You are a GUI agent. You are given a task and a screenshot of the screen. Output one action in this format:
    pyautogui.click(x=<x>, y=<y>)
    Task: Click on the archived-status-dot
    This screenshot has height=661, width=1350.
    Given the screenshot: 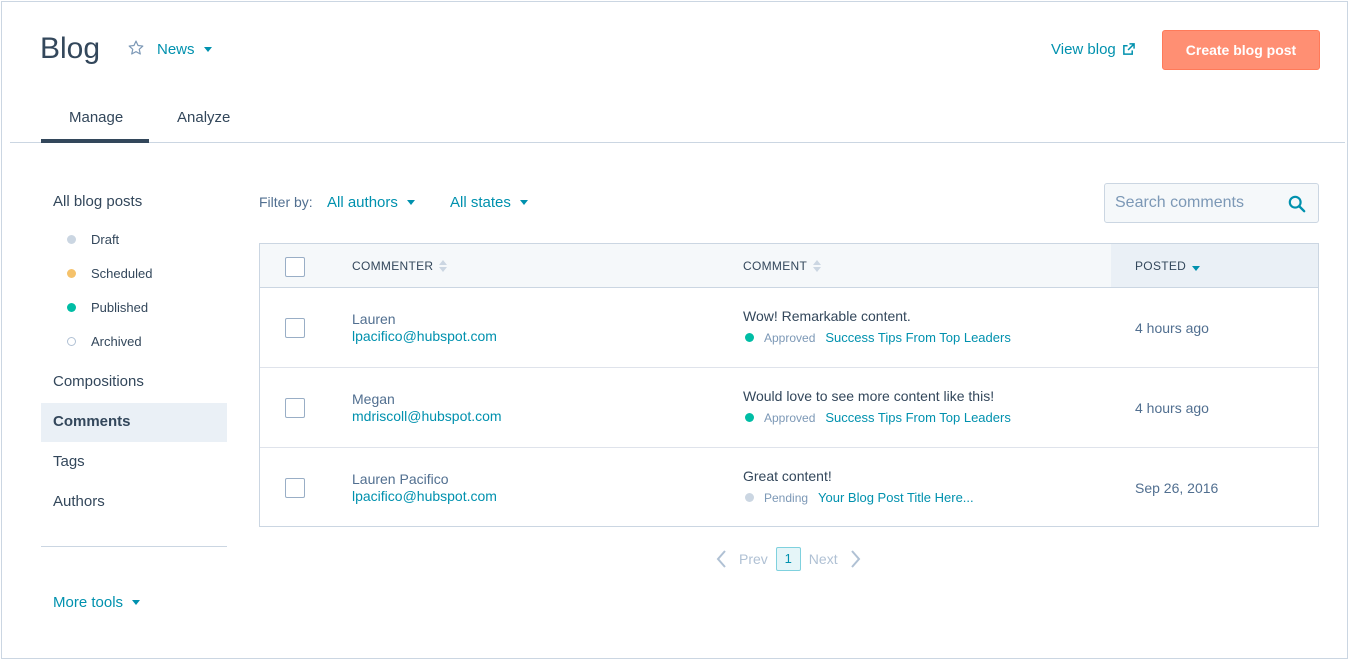 What is the action you would take?
    pyautogui.click(x=71, y=341)
    